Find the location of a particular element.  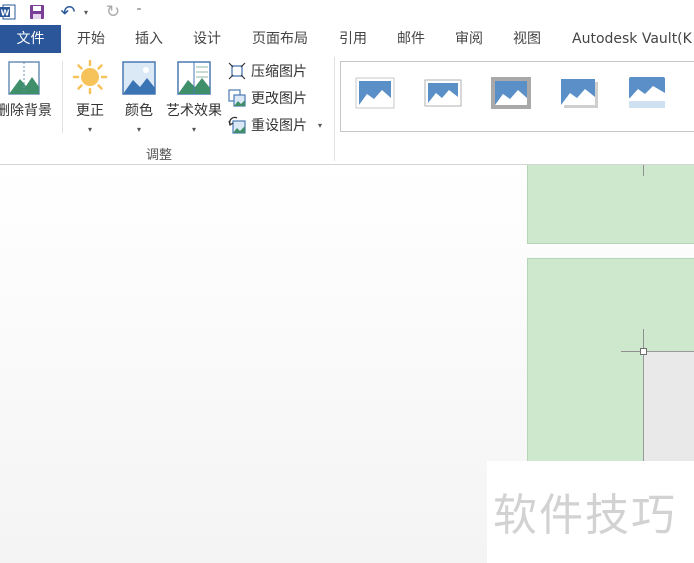

corrections-button: 更正 ▾ is located at coordinates (90, 96).